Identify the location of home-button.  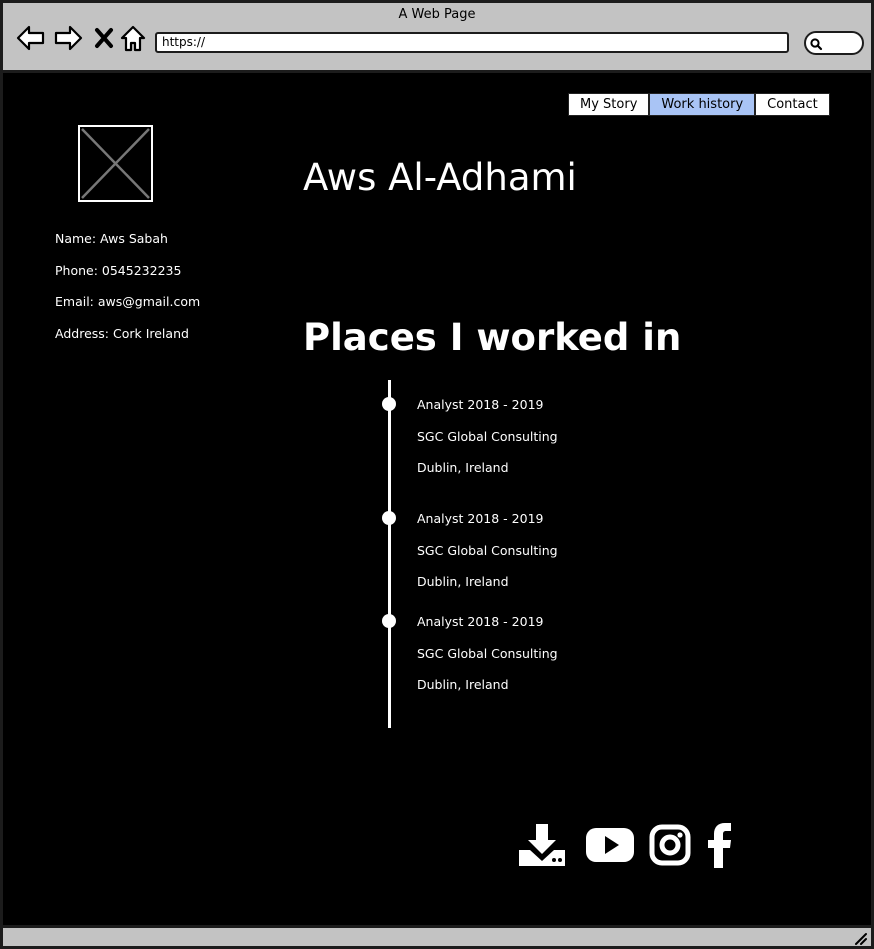
(133, 38).